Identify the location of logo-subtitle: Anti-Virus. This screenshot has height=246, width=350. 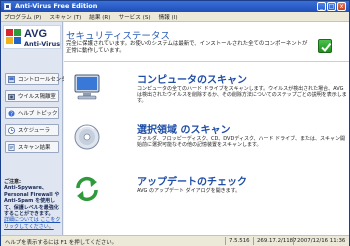
(42, 44).